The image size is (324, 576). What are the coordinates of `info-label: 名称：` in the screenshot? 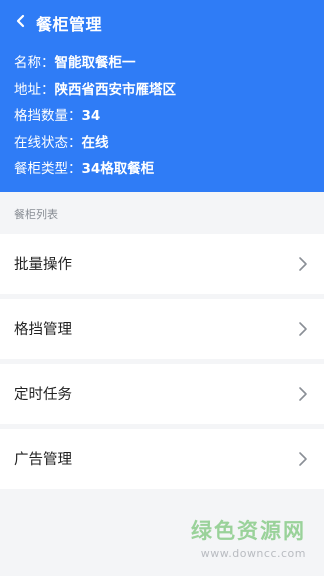 It's located at (34, 63).